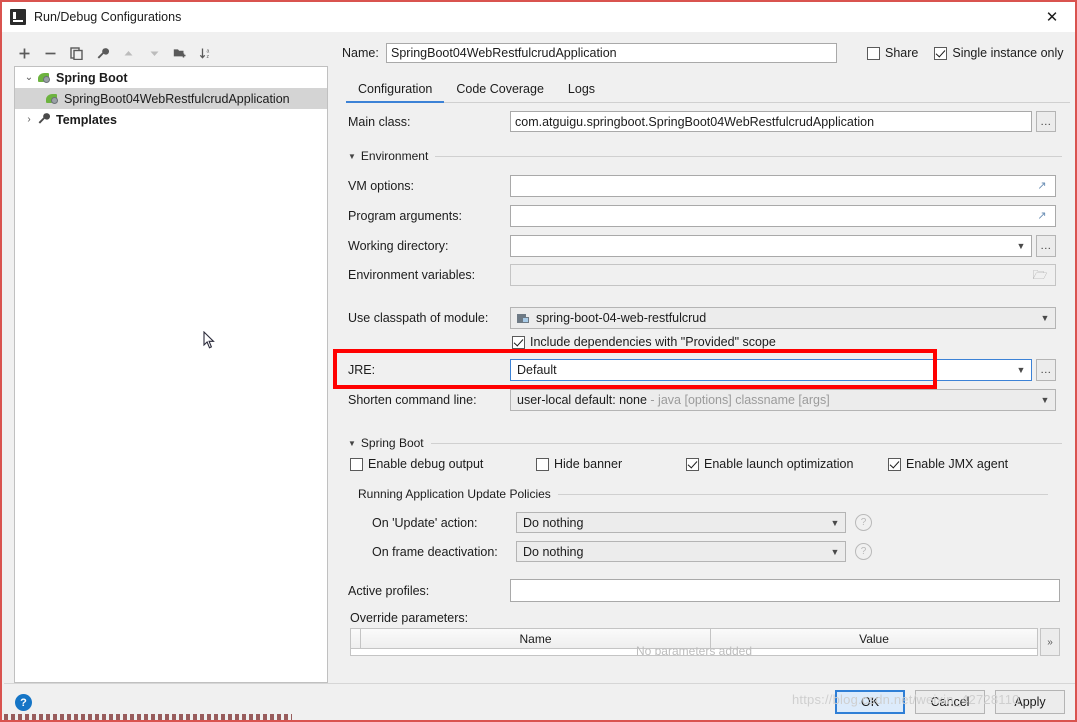 Image resolution: width=1077 pixels, height=722 pixels. I want to click on environment-section-title: Environment, so click(394, 156).